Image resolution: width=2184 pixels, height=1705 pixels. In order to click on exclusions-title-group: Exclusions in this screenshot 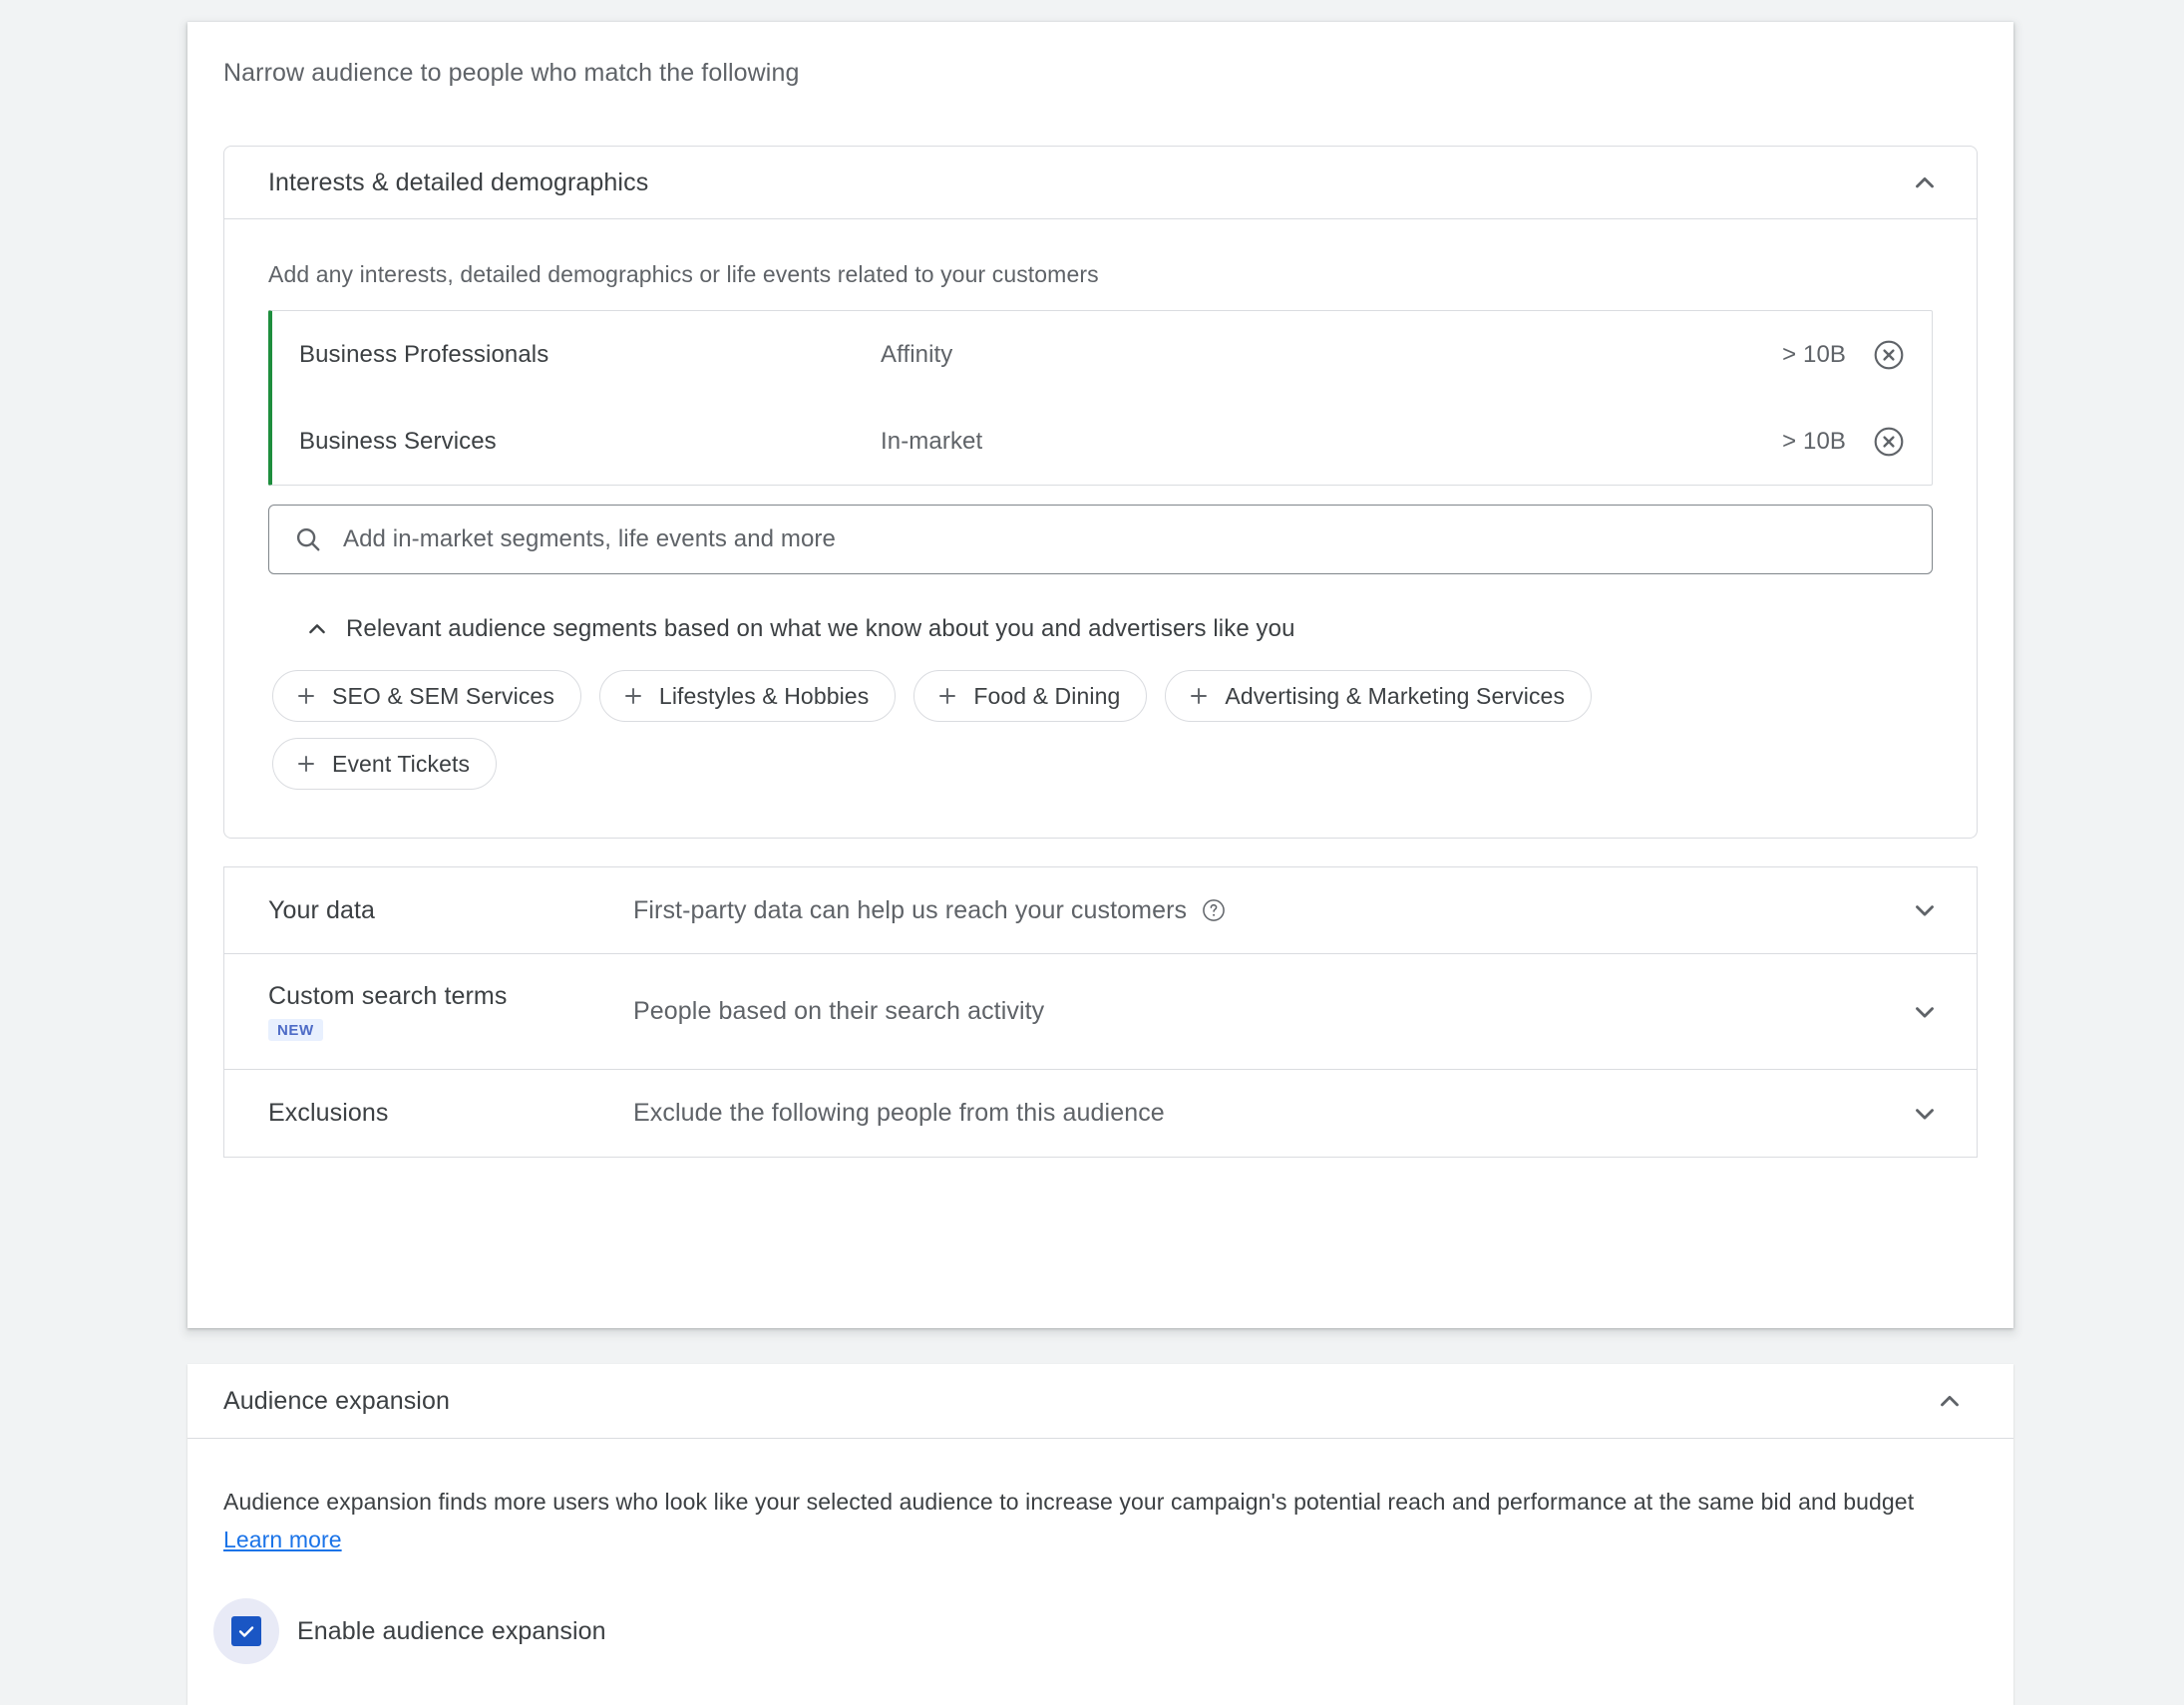, I will do `click(450, 1113)`.